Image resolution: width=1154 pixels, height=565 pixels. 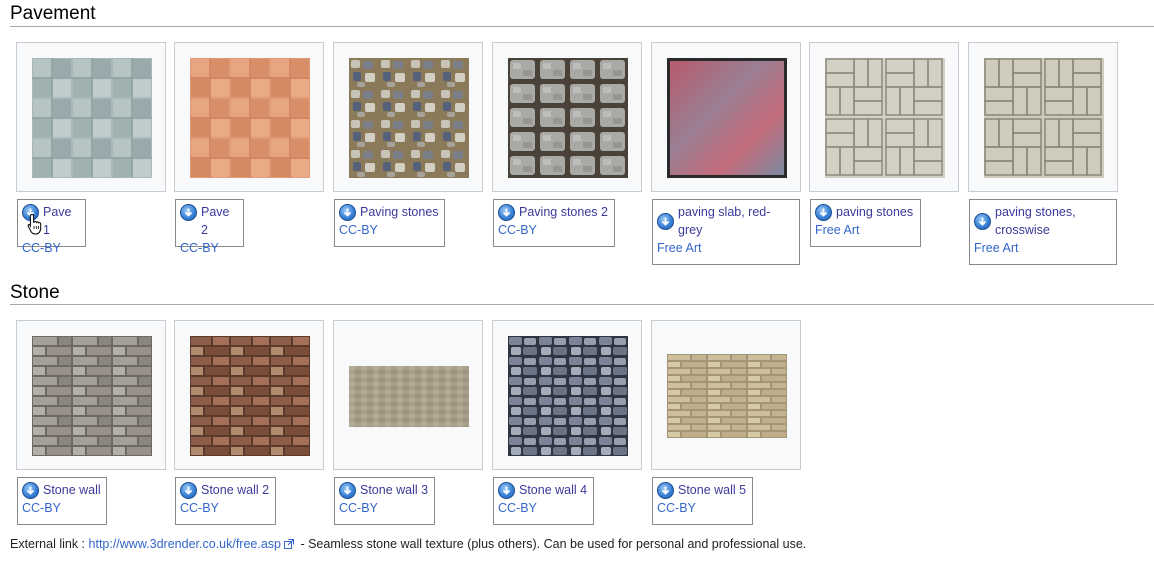 I want to click on caption-paving-slab-red-grey: paving slab, red-grey Free Art, so click(x=726, y=232).